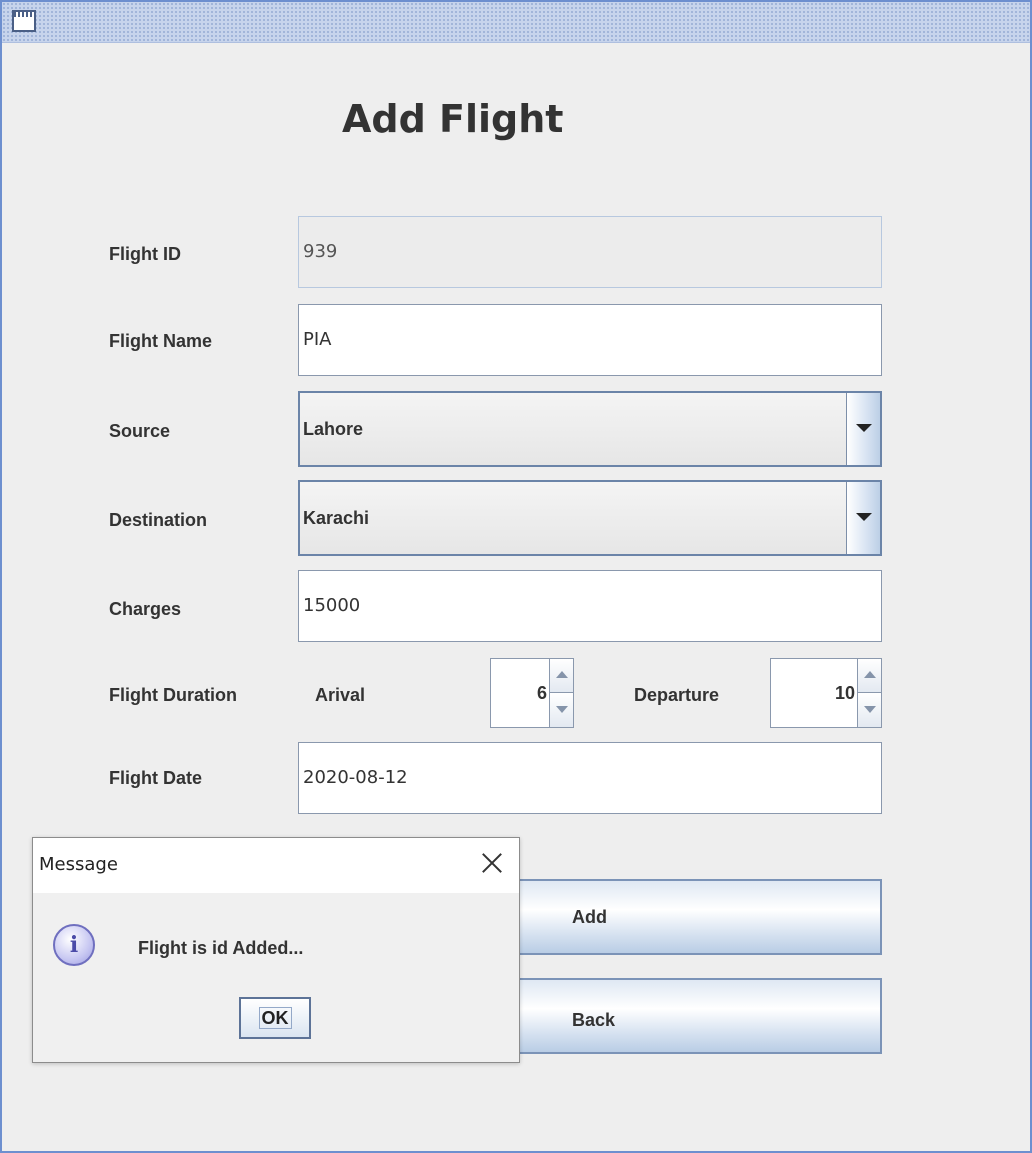 This screenshot has width=1032, height=1153. Describe the element at coordinates (590, 429) in the screenshot. I see `source-combo: Lahore` at that location.